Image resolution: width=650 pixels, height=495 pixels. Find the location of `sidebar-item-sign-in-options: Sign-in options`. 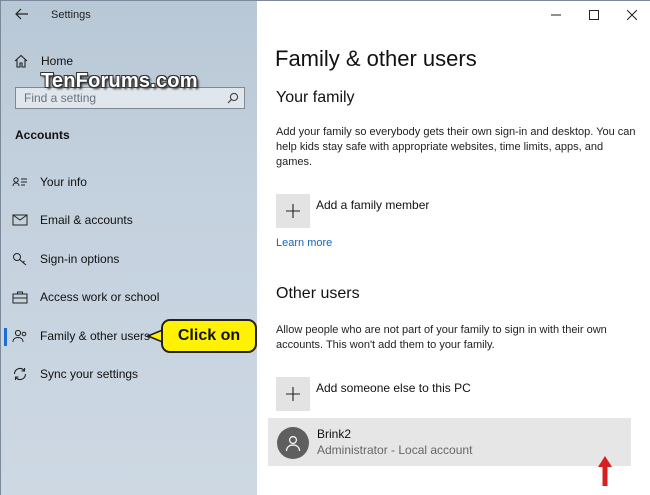

sidebar-item-sign-in-options: Sign-in options is located at coordinates (129, 259).